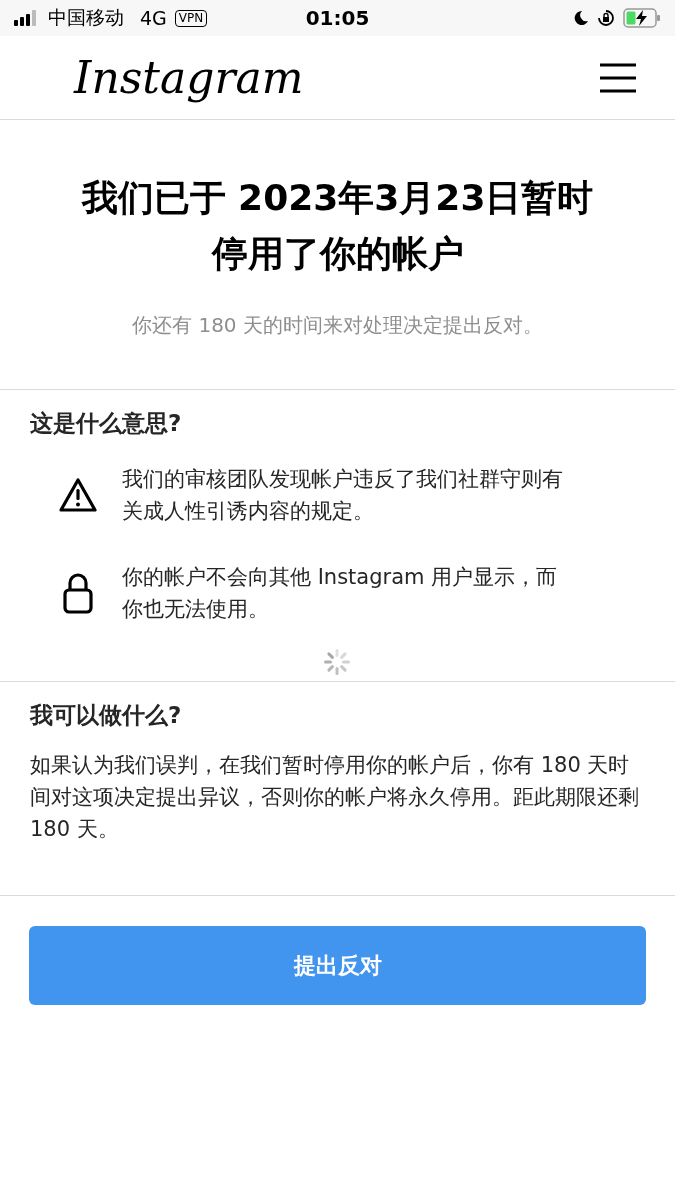 Image resolution: width=675 pixels, height=1200 pixels. I want to click on section-heading: 我可以做什么?, so click(106, 715).